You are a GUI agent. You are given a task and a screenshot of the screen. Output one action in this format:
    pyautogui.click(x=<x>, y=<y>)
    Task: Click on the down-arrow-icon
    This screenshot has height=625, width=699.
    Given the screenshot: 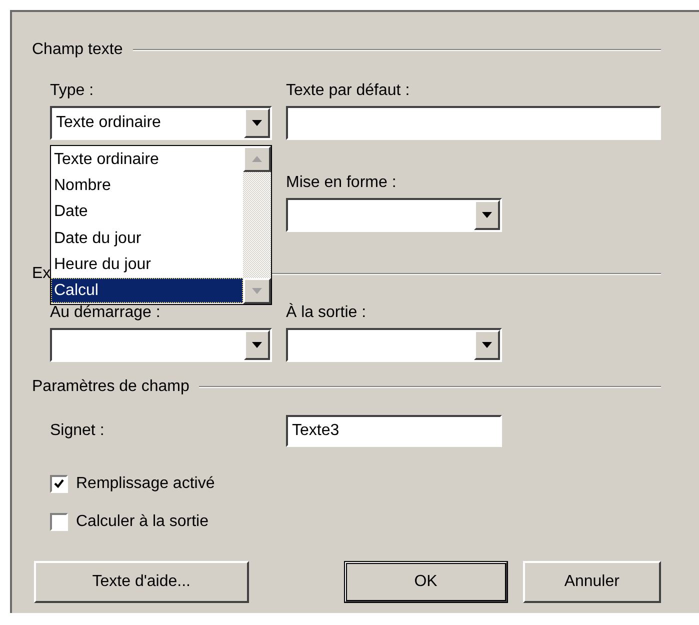 What is the action you would take?
    pyautogui.click(x=257, y=291)
    